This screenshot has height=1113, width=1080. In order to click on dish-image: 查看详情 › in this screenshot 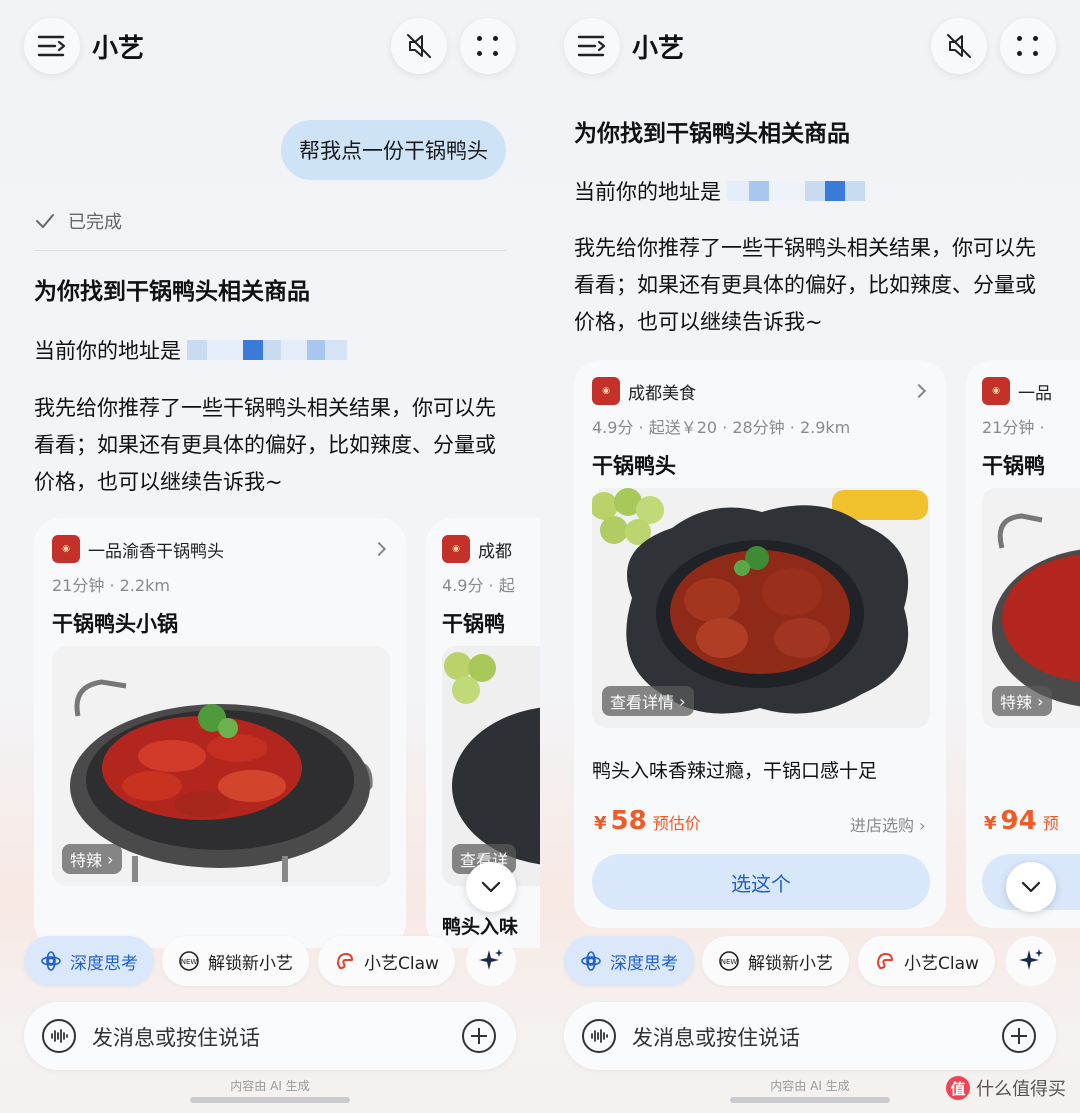, I will do `click(761, 608)`.